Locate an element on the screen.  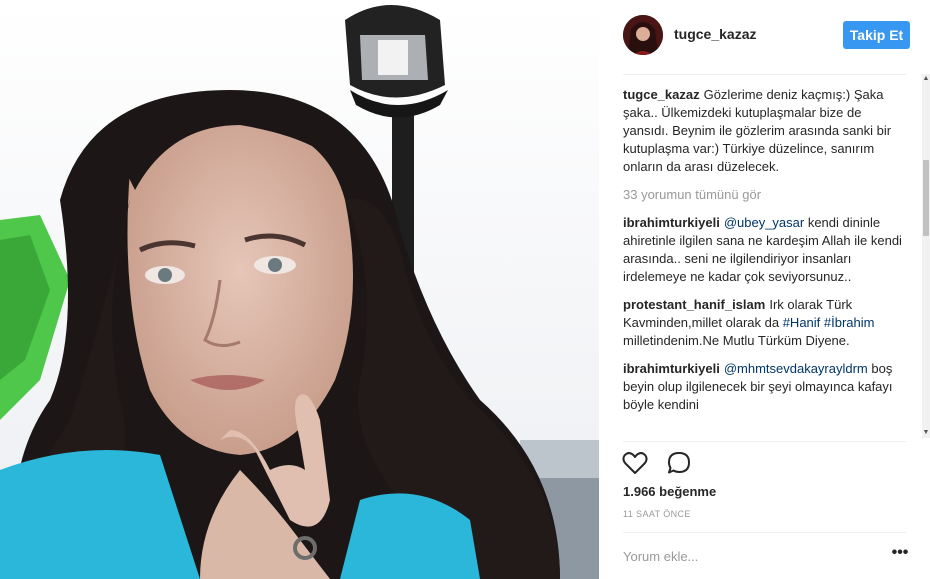
avatar-image is located at coordinates (643, 35).